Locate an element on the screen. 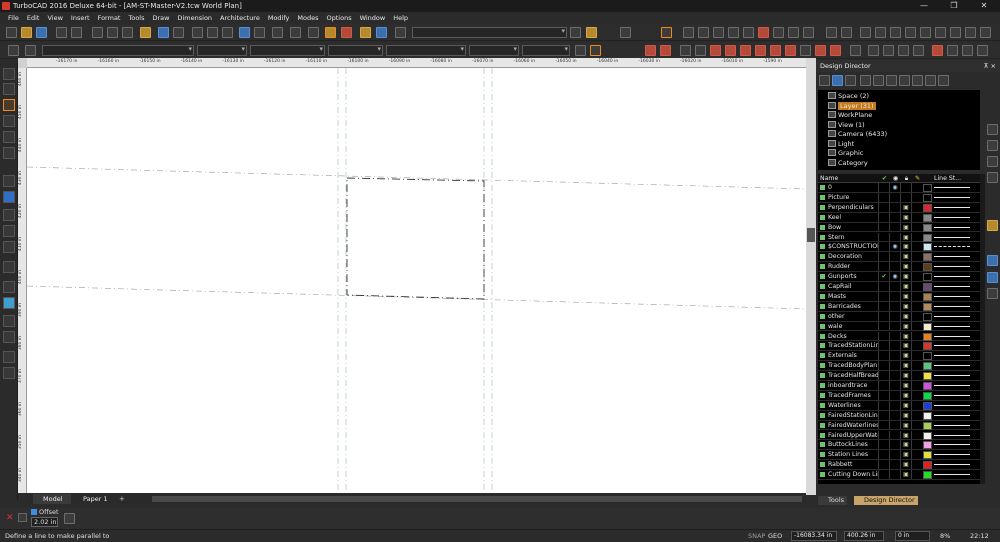  node-edit-icon is located at coordinates (9, 89).